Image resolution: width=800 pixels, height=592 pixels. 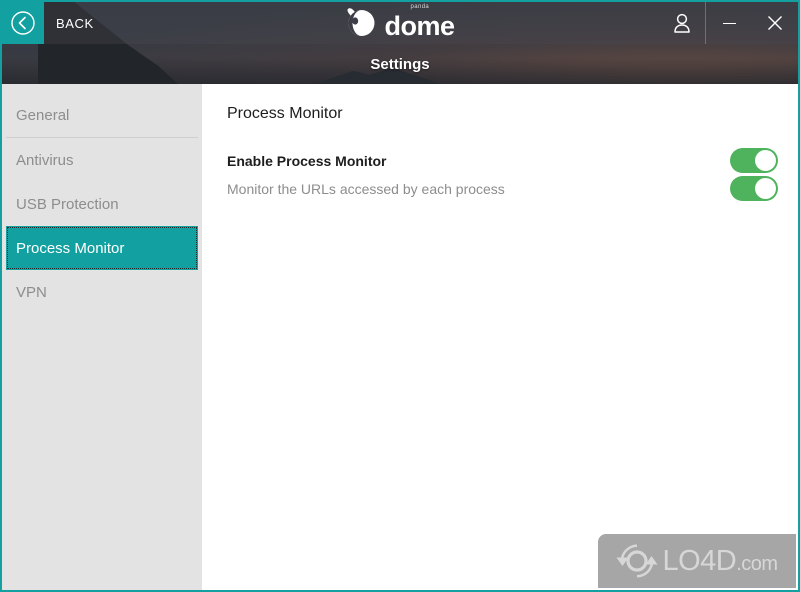 I want to click on brand-name: dome, so click(x=419, y=25).